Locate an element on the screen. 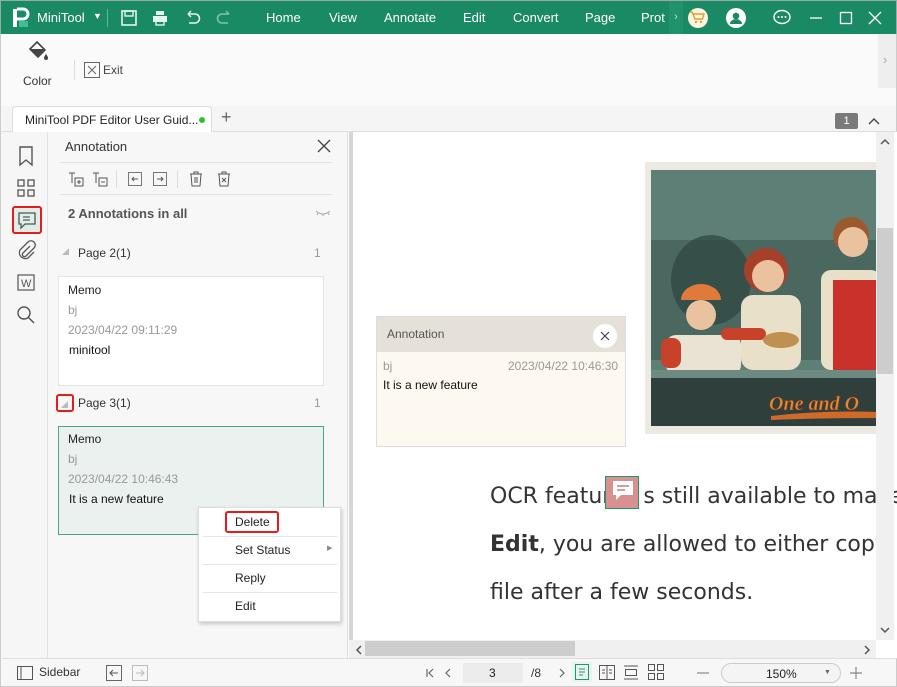 This screenshot has height=687, width=897. menu-convert: Convert is located at coordinates (536, 17).